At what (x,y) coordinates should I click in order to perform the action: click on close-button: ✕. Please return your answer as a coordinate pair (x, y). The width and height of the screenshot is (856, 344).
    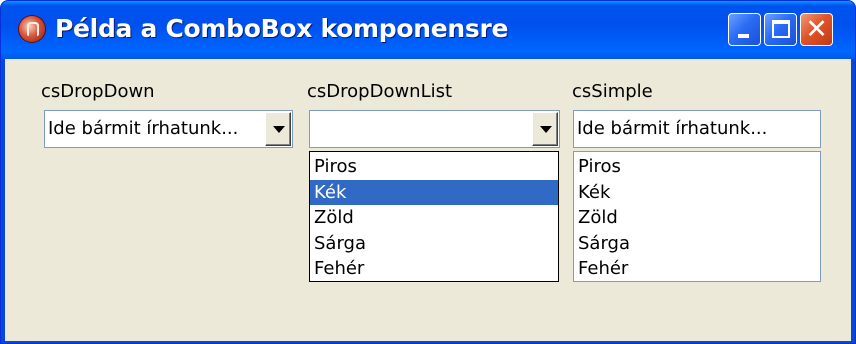
    Looking at the image, I should click on (816, 29).